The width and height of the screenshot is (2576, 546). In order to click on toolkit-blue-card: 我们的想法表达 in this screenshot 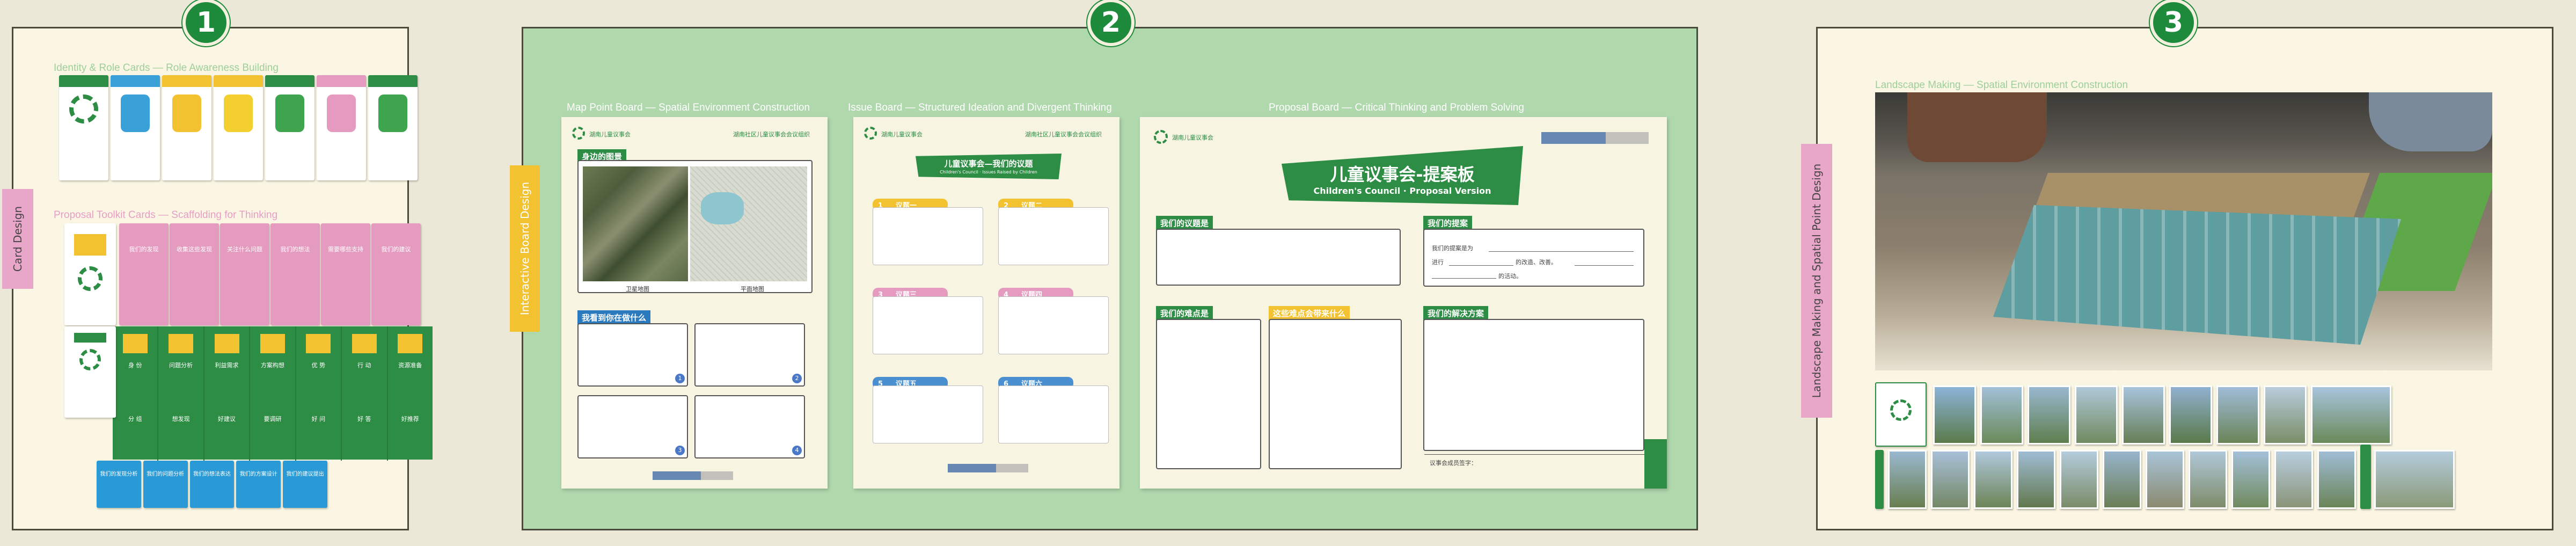, I will do `click(212, 485)`.